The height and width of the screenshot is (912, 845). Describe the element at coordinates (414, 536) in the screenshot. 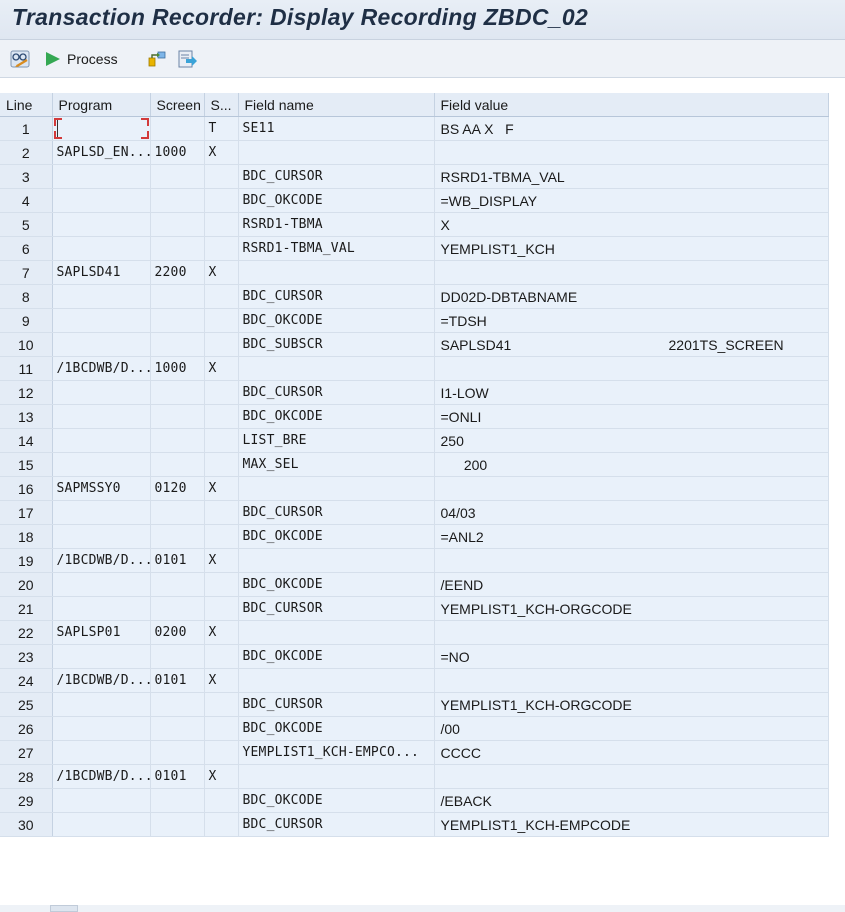

I see `table-row: 18 BDC_OKCODE =ANL2` at that location.